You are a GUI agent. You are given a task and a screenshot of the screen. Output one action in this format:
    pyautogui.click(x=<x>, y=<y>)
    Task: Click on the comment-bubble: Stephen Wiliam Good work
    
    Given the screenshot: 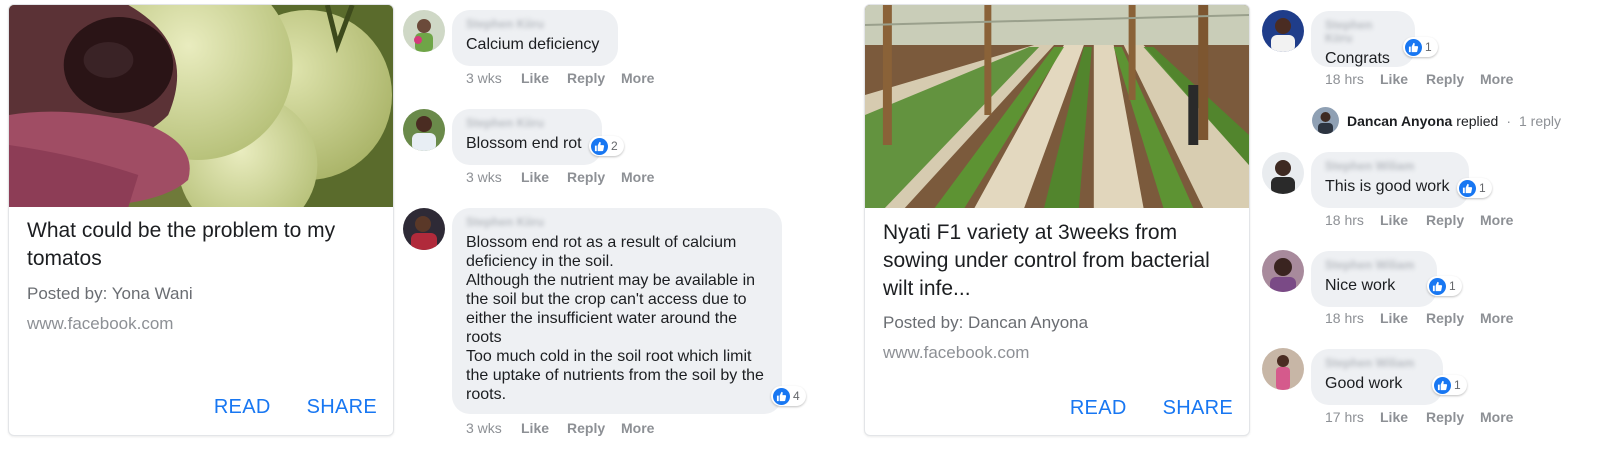 What is the action you would take?
    pyautogui.click(x=1377, y=377)
    